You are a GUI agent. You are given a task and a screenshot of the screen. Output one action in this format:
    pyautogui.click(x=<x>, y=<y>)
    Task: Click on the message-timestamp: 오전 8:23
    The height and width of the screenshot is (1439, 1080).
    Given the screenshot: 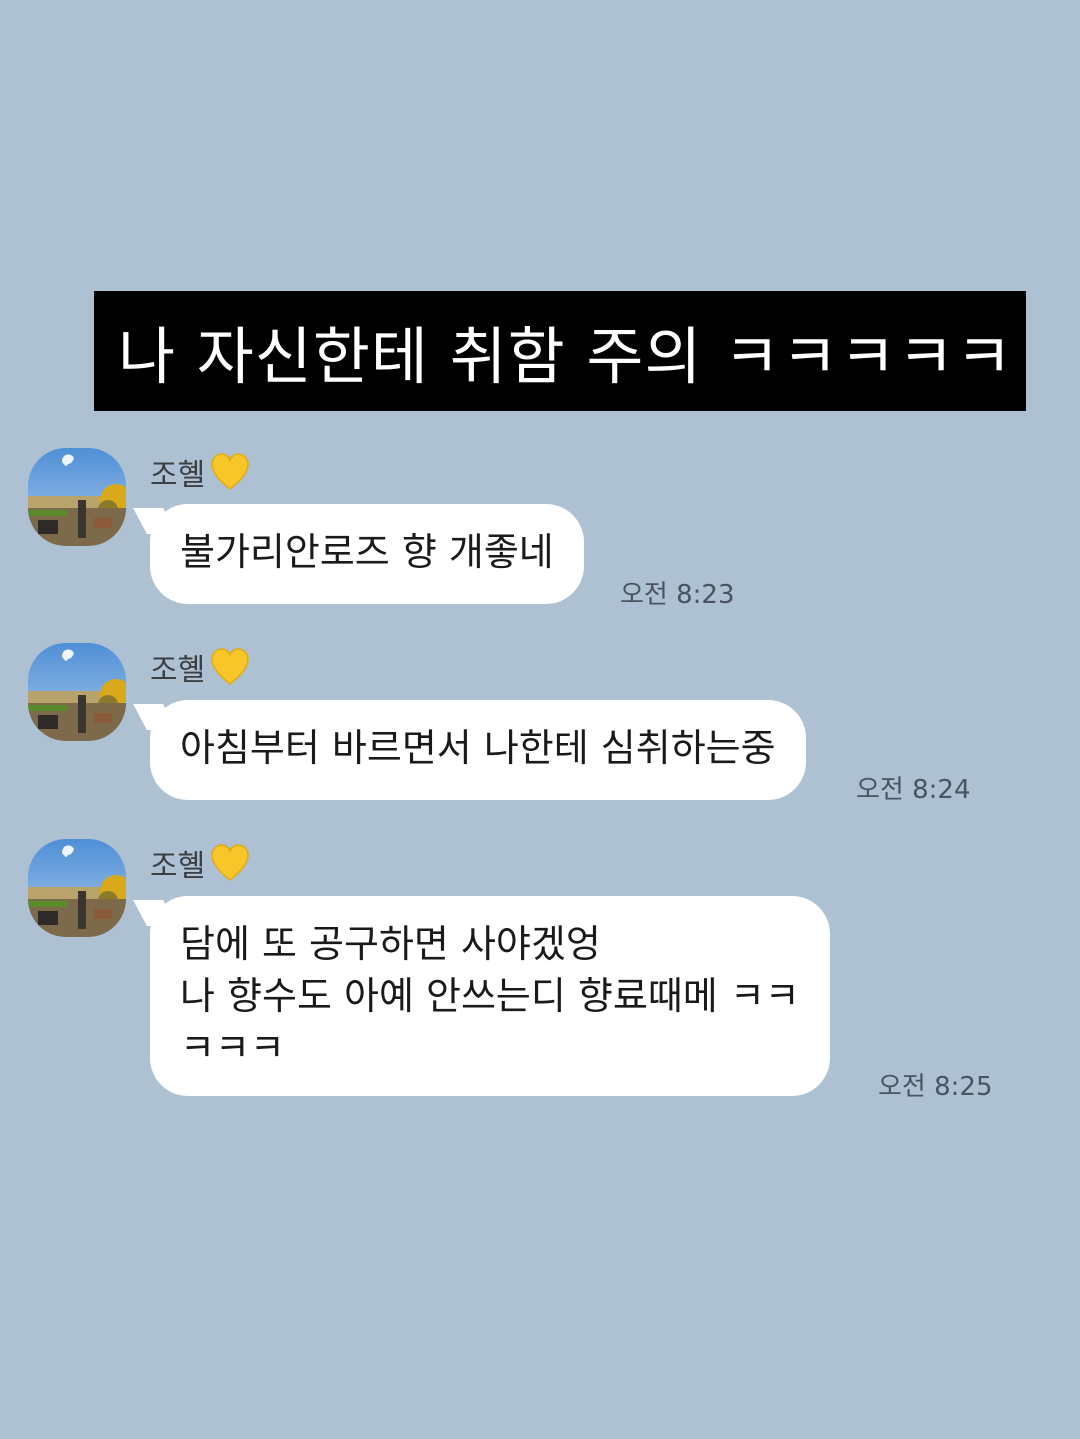 What is the action you would take?
    pyautogui.click(x=677, y=595)
    